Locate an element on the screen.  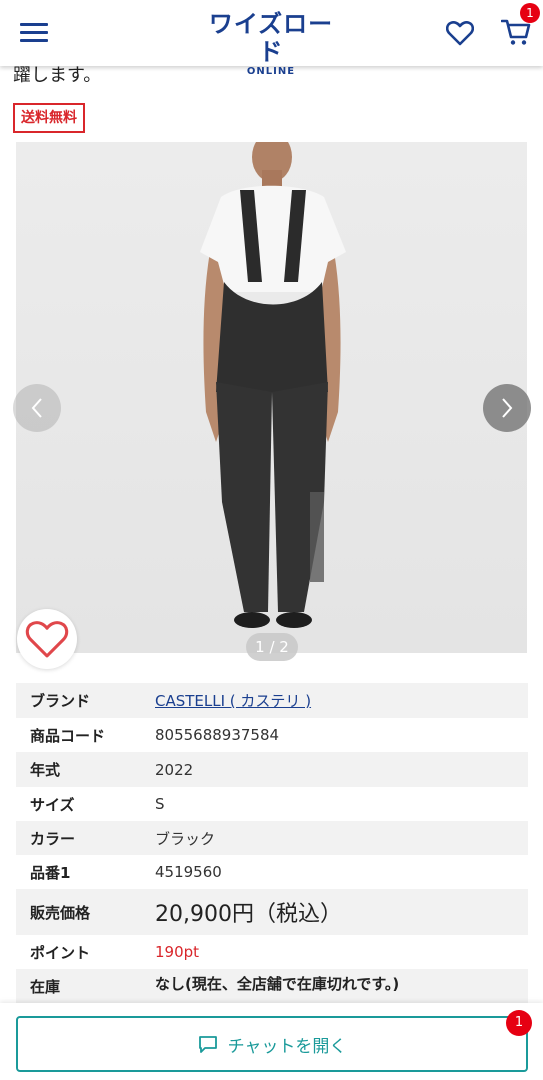
chevron-right-icon is located at coordinates (507, 408).